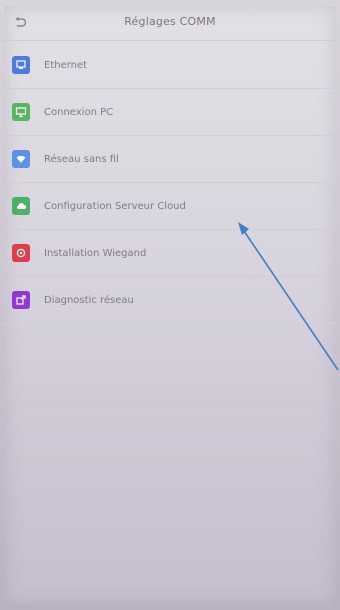 The width and height of the screenshot is (340, 610). What do you see at coordinates (21, 253) in the screenshot?
I see `wiegand-icon` at bounding box center [21, 253].